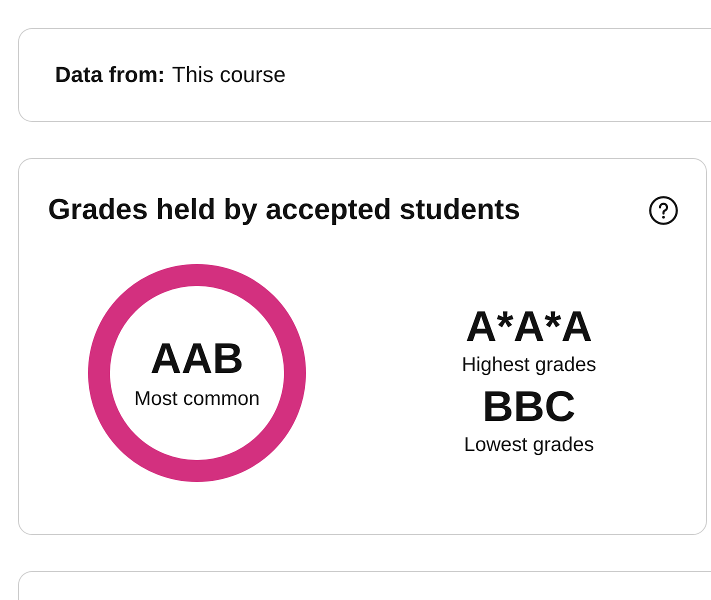  Describe the element at coordinates (529, 365) in the screenshot. I see `grade-label: Highest grades` at that location.